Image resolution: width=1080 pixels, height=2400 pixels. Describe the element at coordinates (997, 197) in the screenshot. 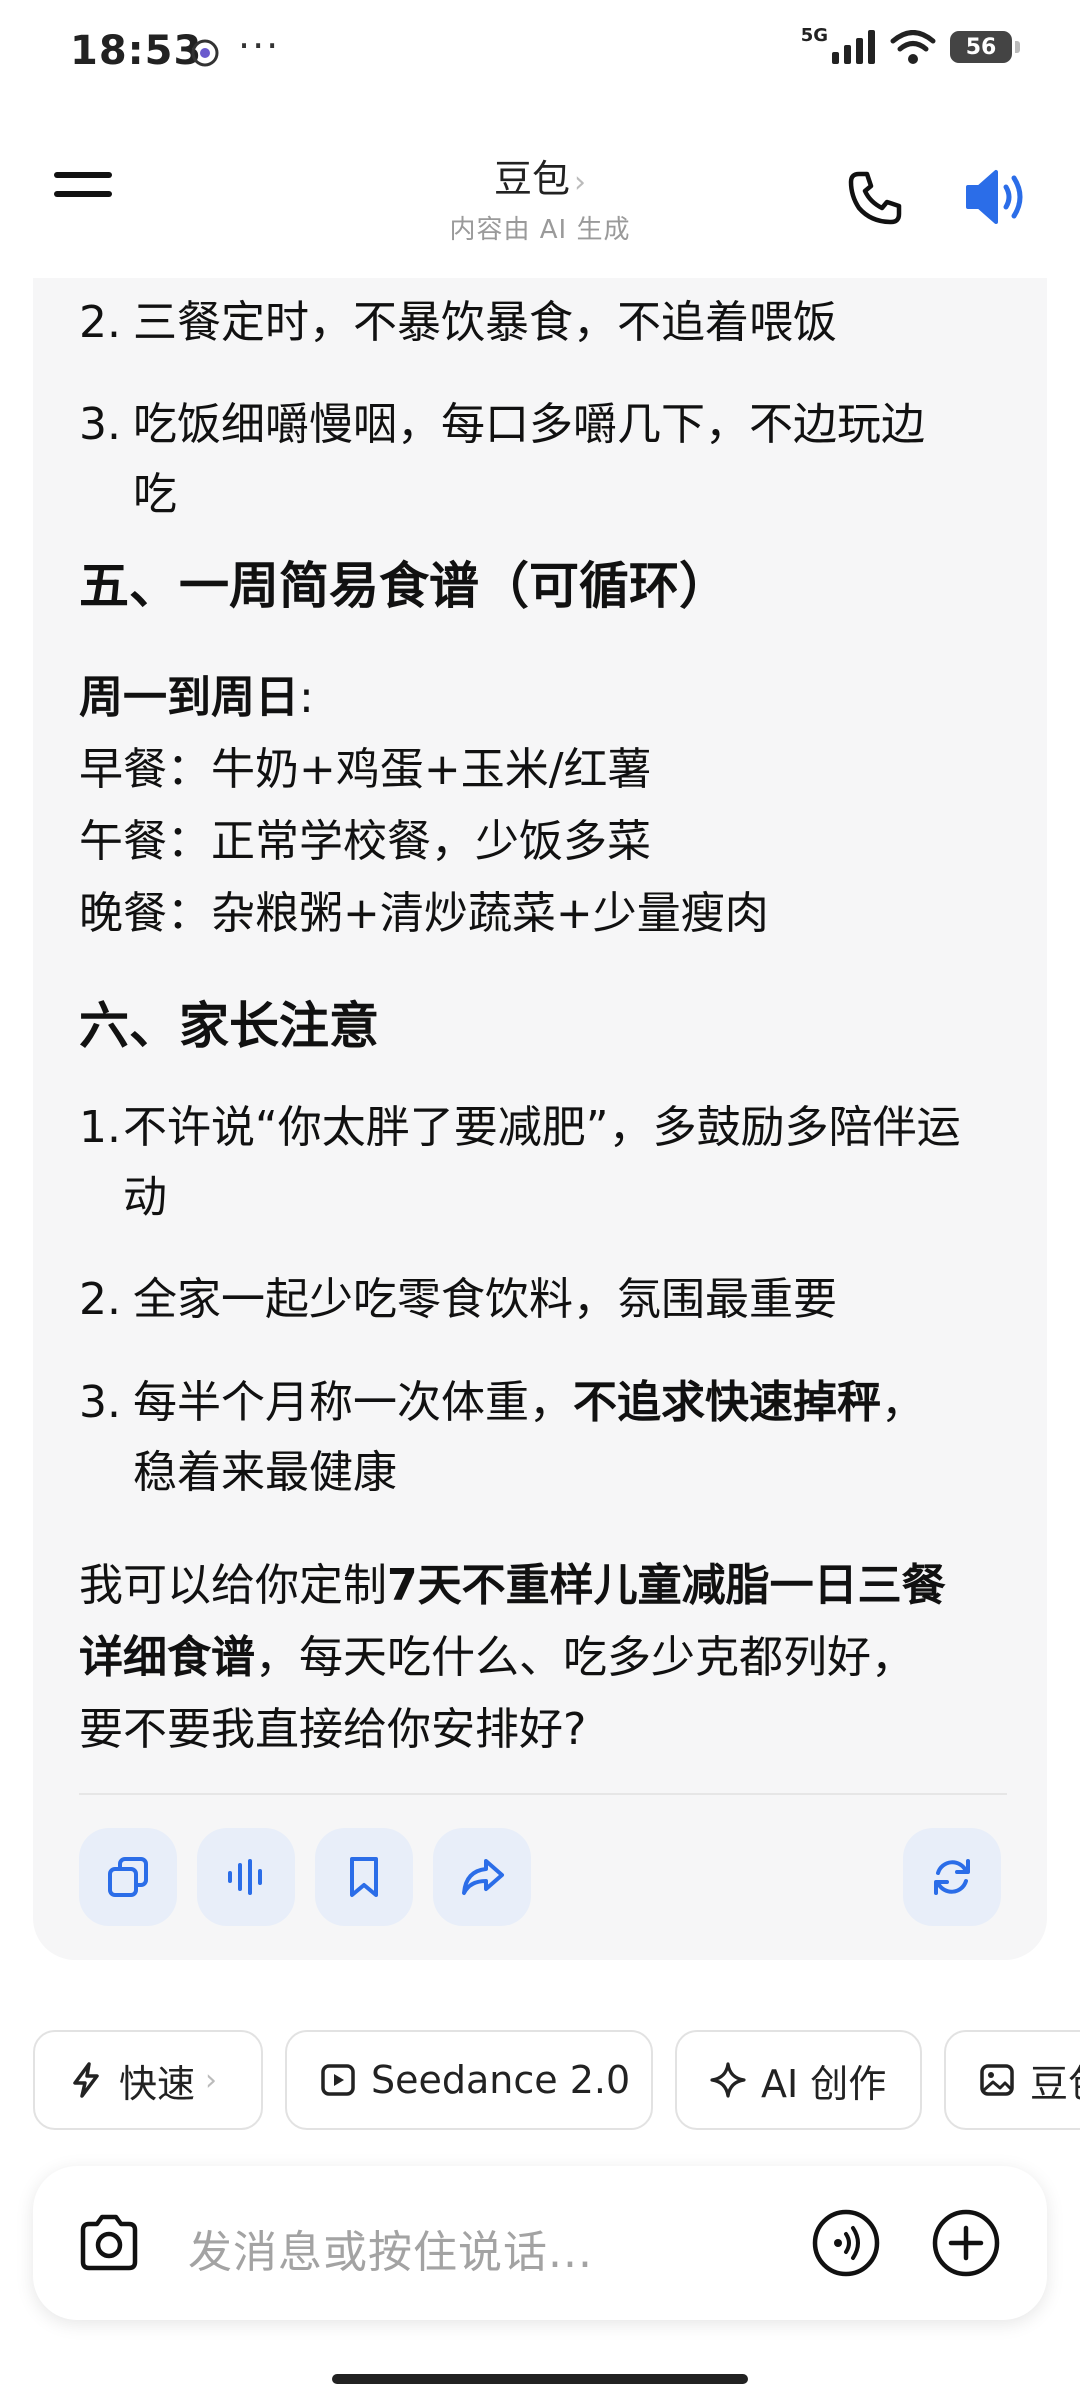

I see `speaker-icon` at that location.